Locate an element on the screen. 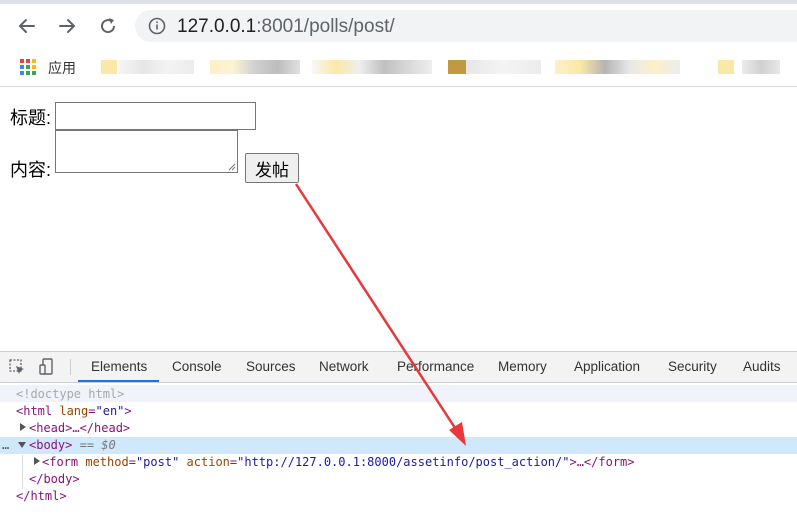 Image resolution: width=797 pixels, height=532 pixels. forward-button is located at coordinates (67, 26).